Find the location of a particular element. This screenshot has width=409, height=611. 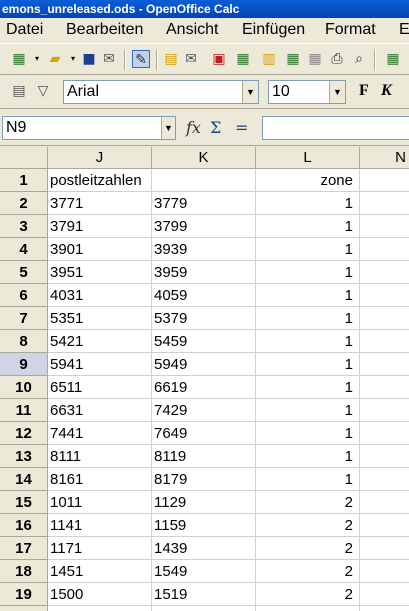

cell-k: 1439 is located at coordinates (204, 548).